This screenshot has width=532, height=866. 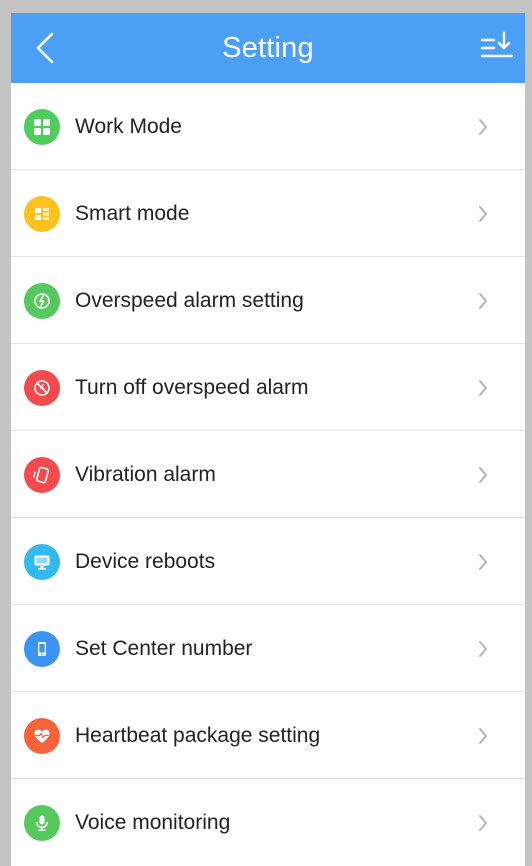 I want to click on settings-item-turn-off-overspeed: Turn off overspeed alarm, so click(x=268, y=387).